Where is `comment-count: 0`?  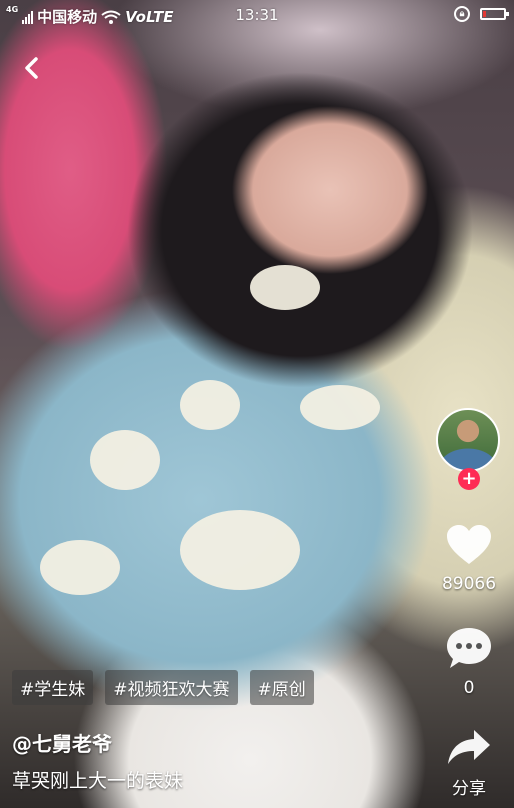 comment-count: 0 is located at coordinates (469, 688).